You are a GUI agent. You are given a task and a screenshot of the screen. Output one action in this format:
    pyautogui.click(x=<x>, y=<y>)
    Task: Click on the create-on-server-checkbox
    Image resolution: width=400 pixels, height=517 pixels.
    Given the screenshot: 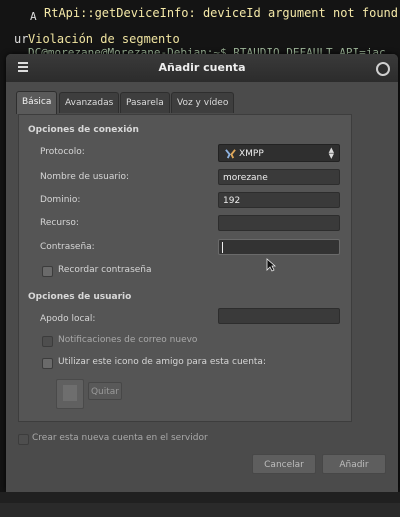 What is the action you would take?
    pyautogui.click(x=23, y=439)
    